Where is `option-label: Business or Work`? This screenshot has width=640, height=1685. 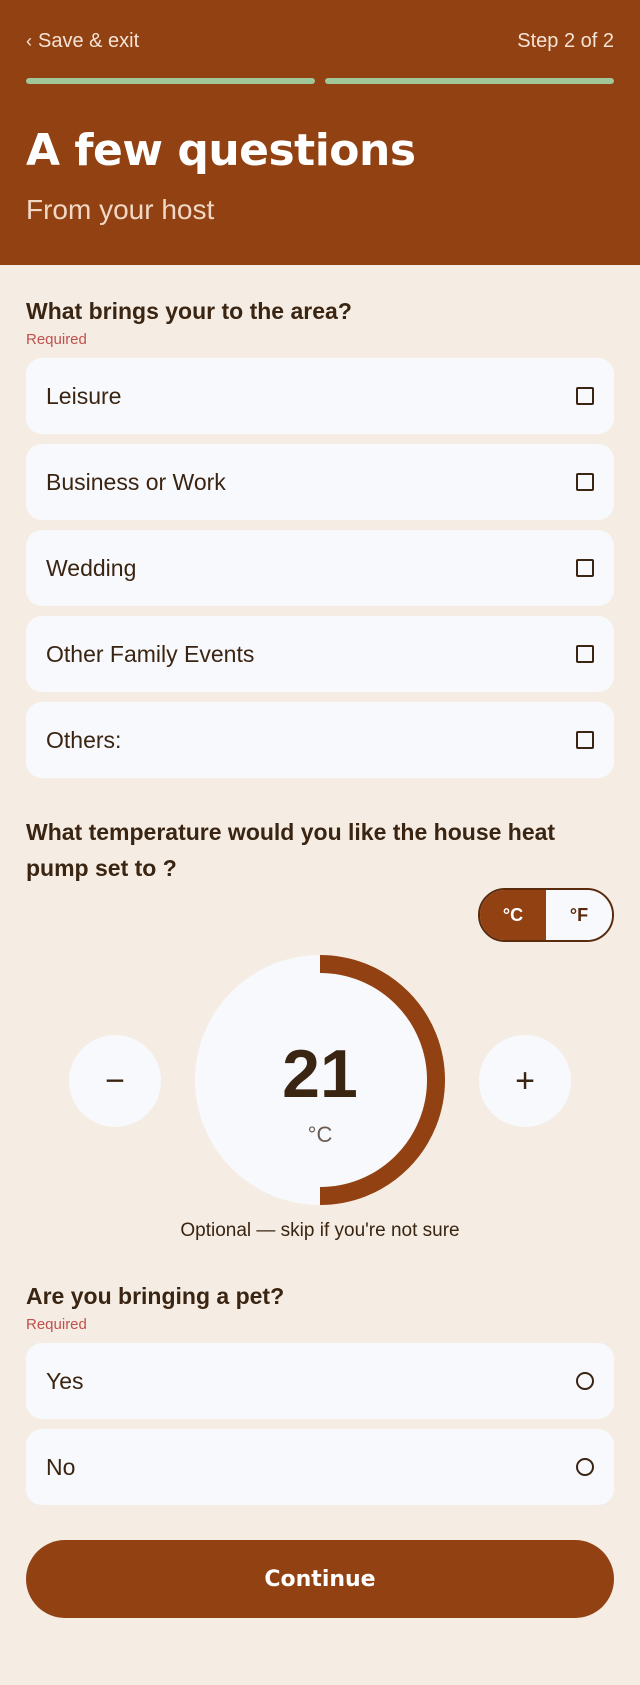
option-label: Business or Work is located at coordinates (136, 481).